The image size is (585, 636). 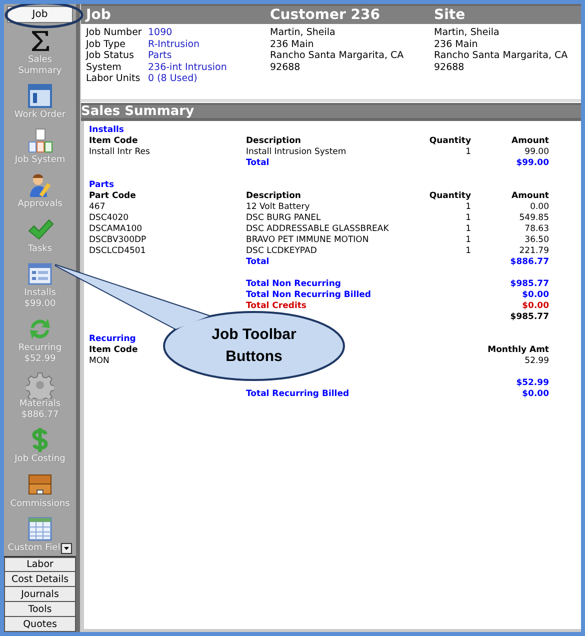 I want to click on nav-button: Tools, so click(x=40, y=609).